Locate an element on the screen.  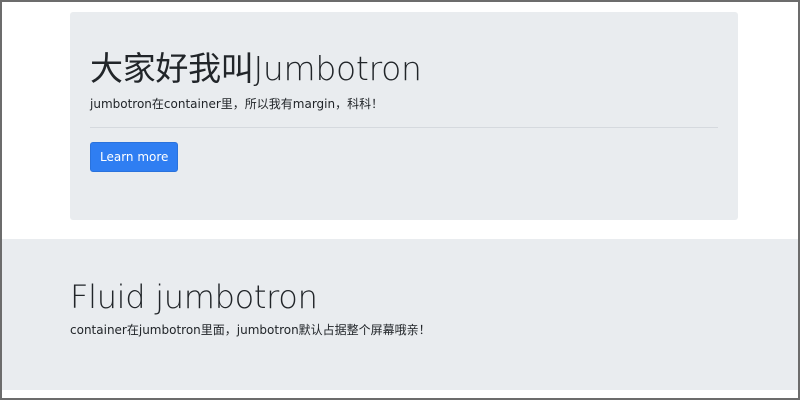
jumbotron-lead: jumbotron在container里，所以我有margin，科科！ is located at coordinates (237, 103).